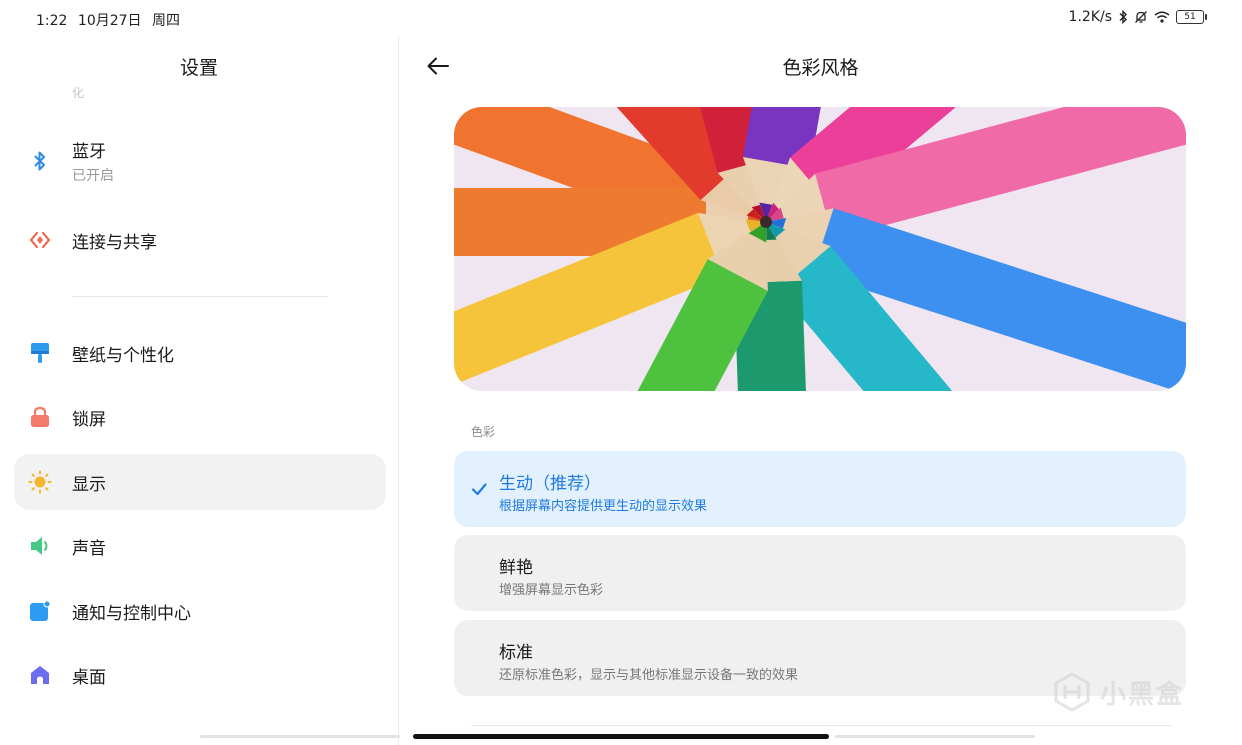 The image size is (1242, 745). I want to click on home-icon, so click(40, 675).